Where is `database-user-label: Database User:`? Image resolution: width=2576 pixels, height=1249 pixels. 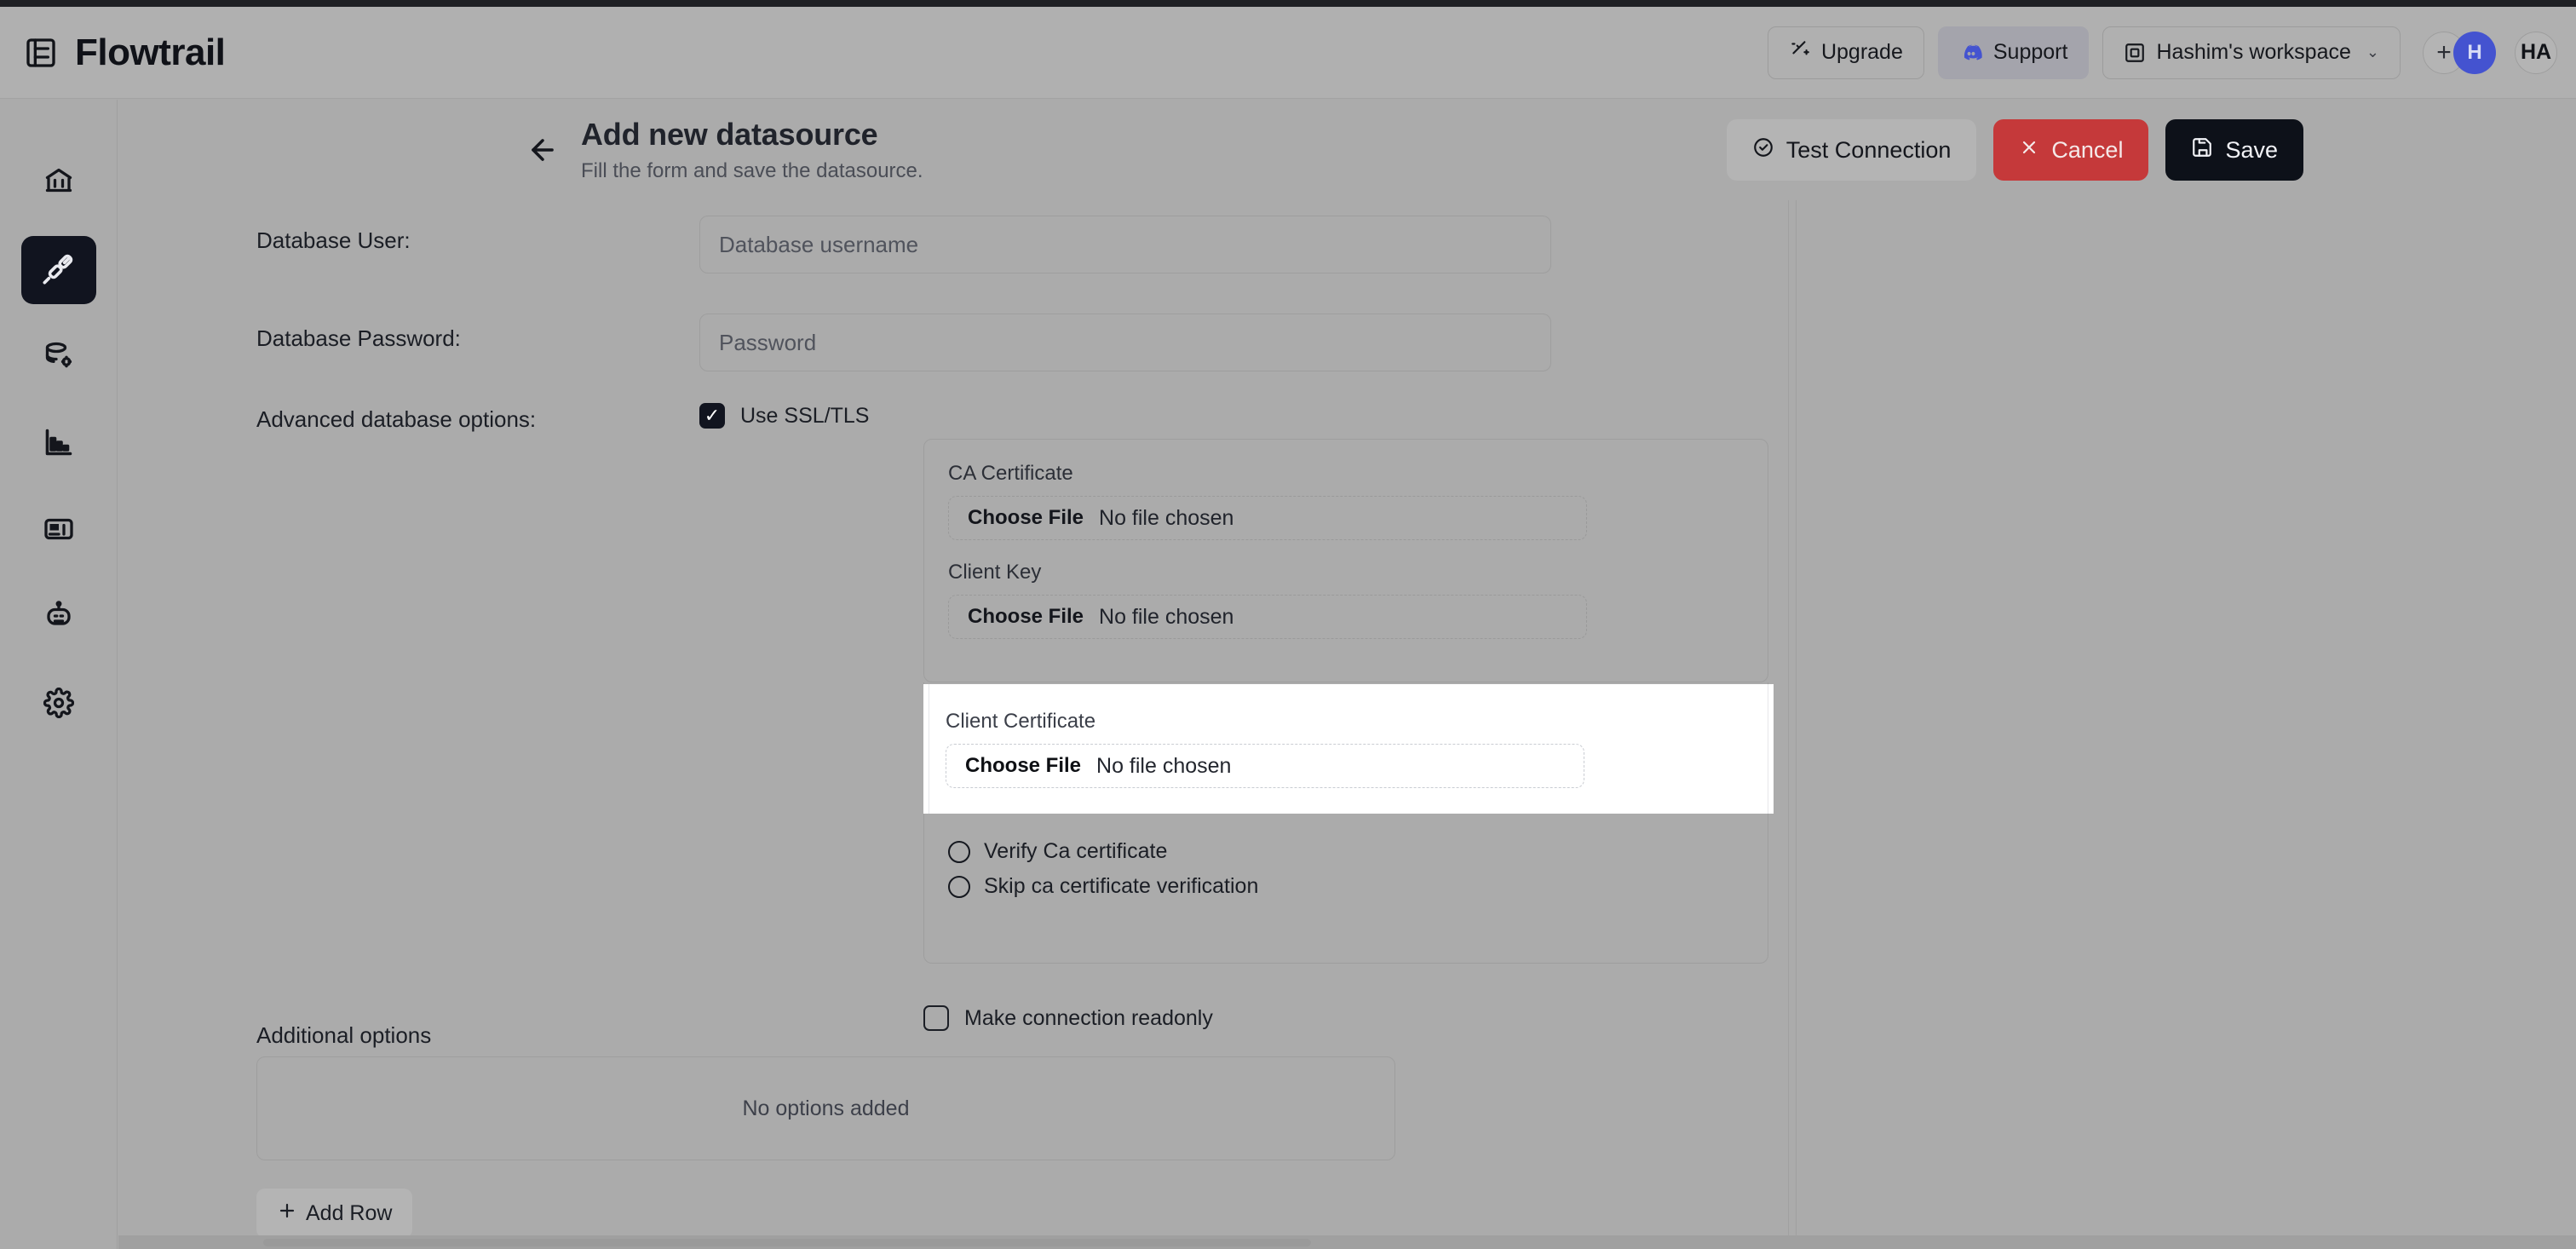
database-user-label: Database User: is located at coordinates (334, 240).